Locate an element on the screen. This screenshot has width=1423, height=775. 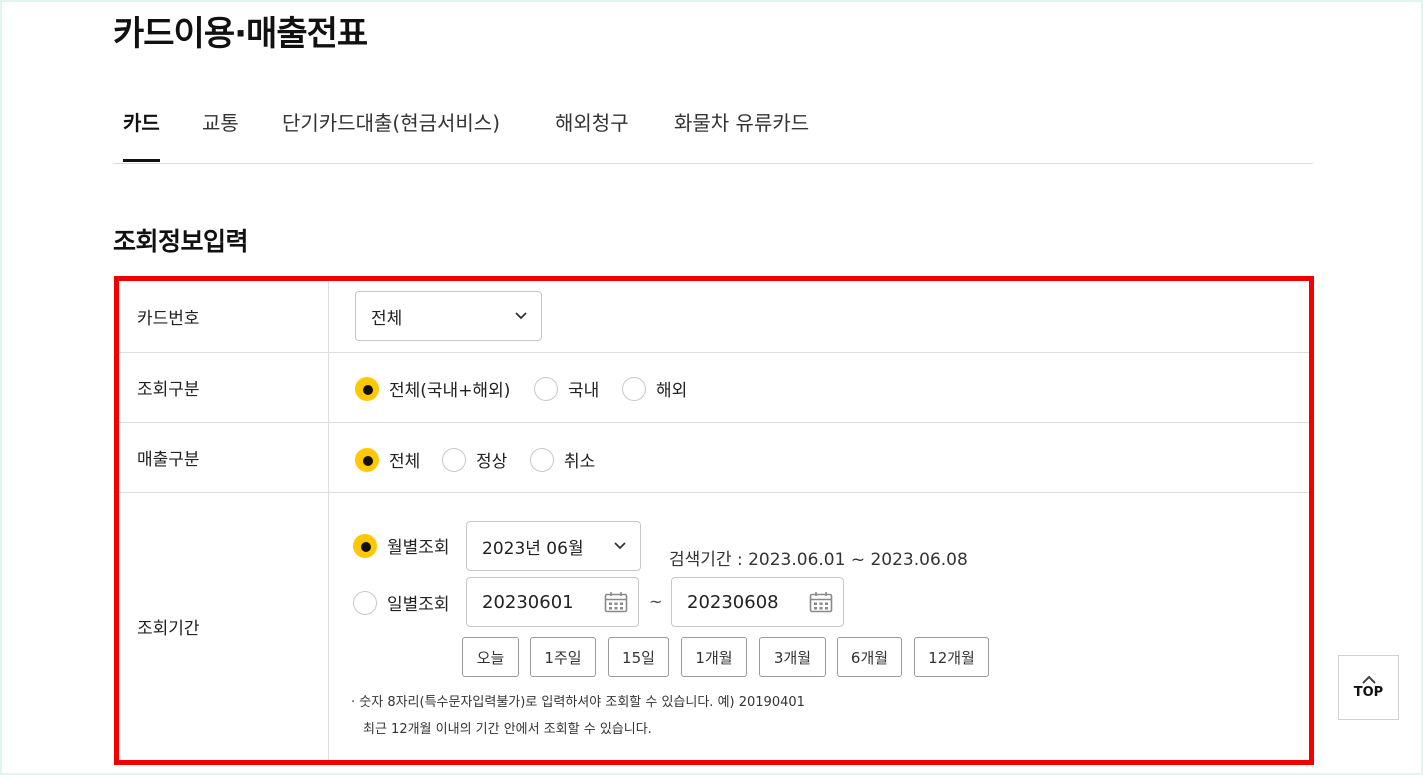
radio-sales-cancel: 취소 is located at coordinates (562, 459).